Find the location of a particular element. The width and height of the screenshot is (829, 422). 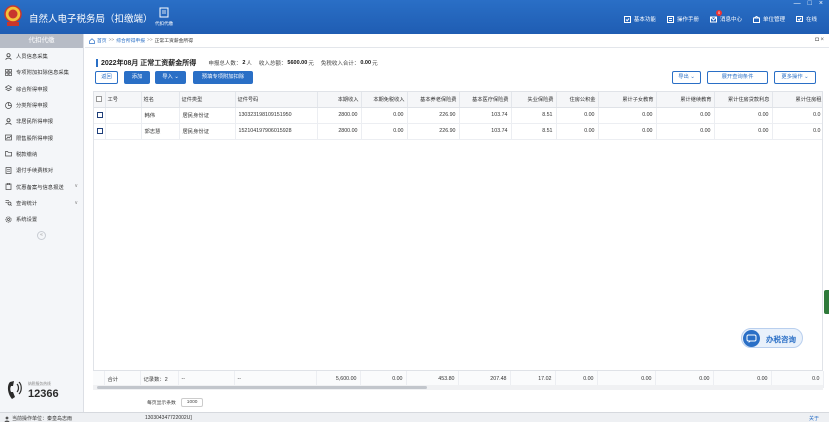

nav-online: 在线 is located at coordinates (806, 19).